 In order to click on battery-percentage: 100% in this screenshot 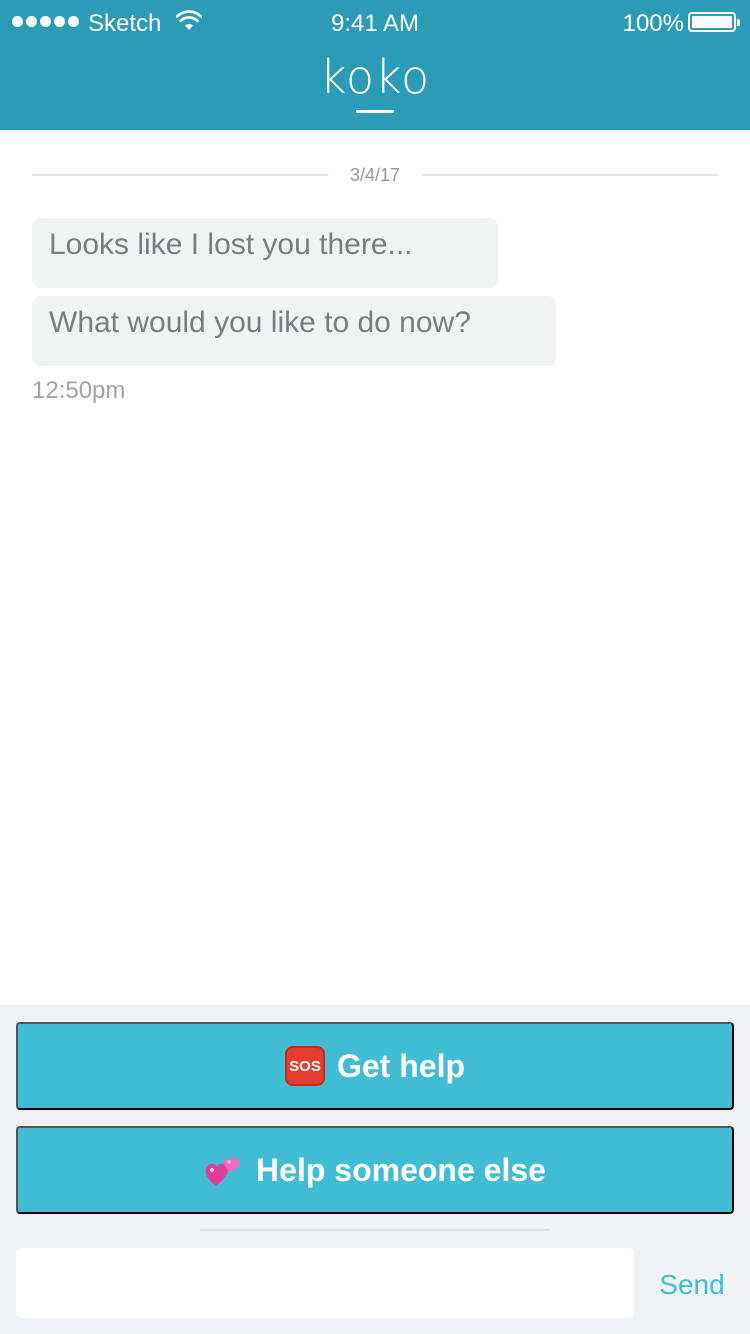, I will do `click(653, 23)`.